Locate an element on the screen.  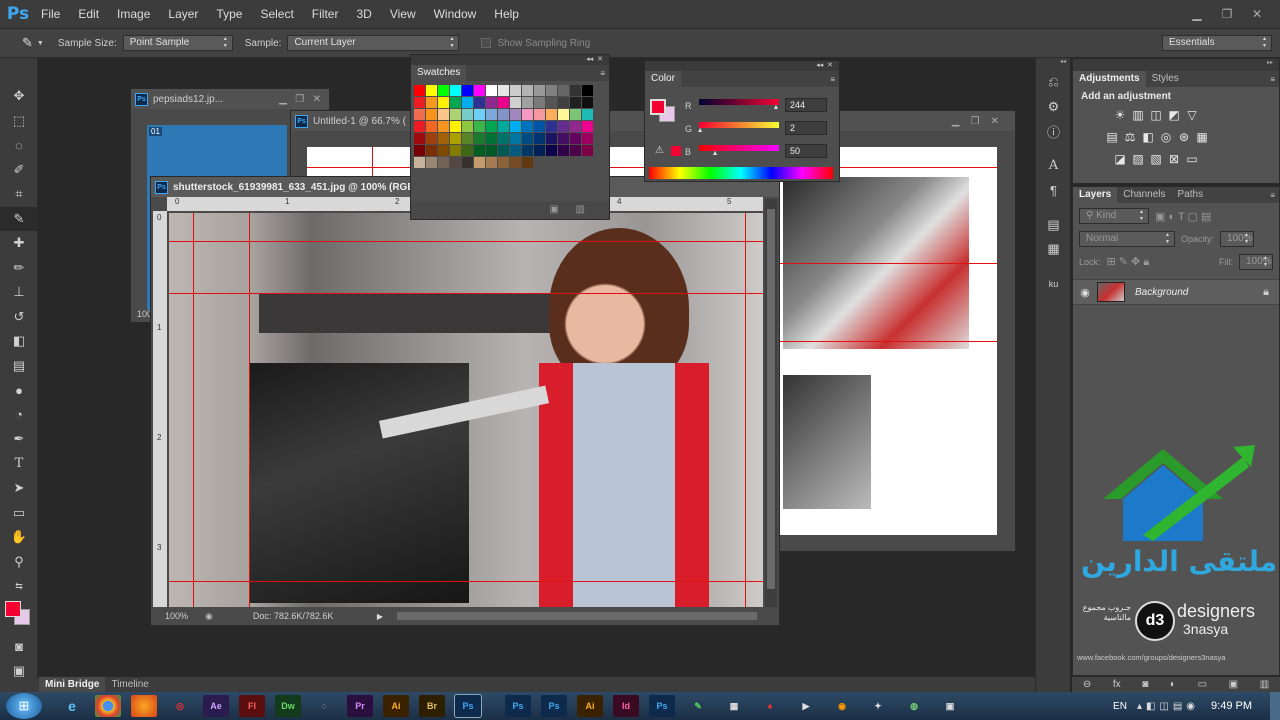
gamut-swatch is located at coordinates (676, 151).